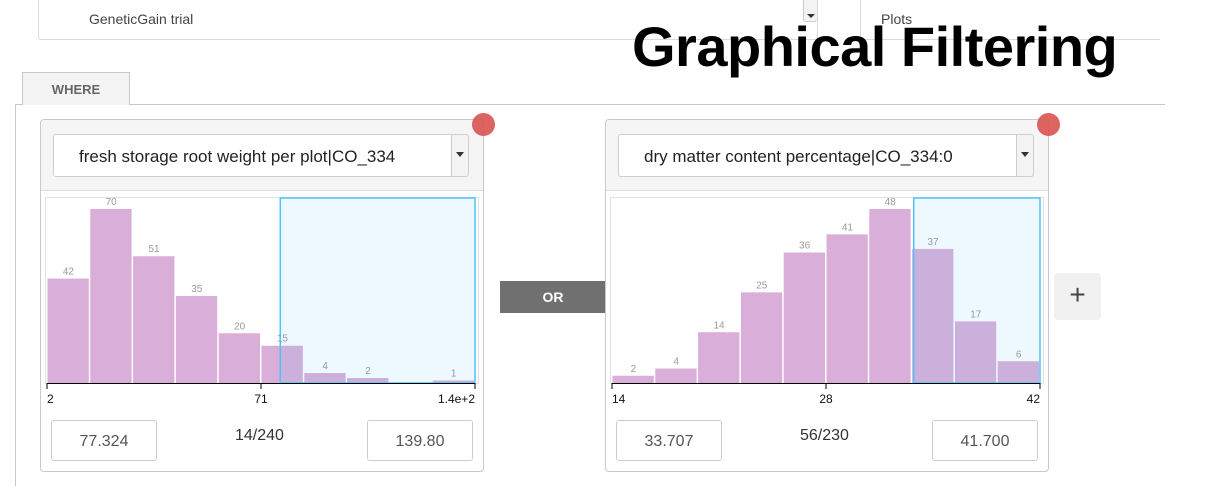 This screenshot has width=1225, height=486. What do you see at coordinates (76, 88) in the screenshot?
I see `tab-where: WHERE` at bounding box center [76, 88].